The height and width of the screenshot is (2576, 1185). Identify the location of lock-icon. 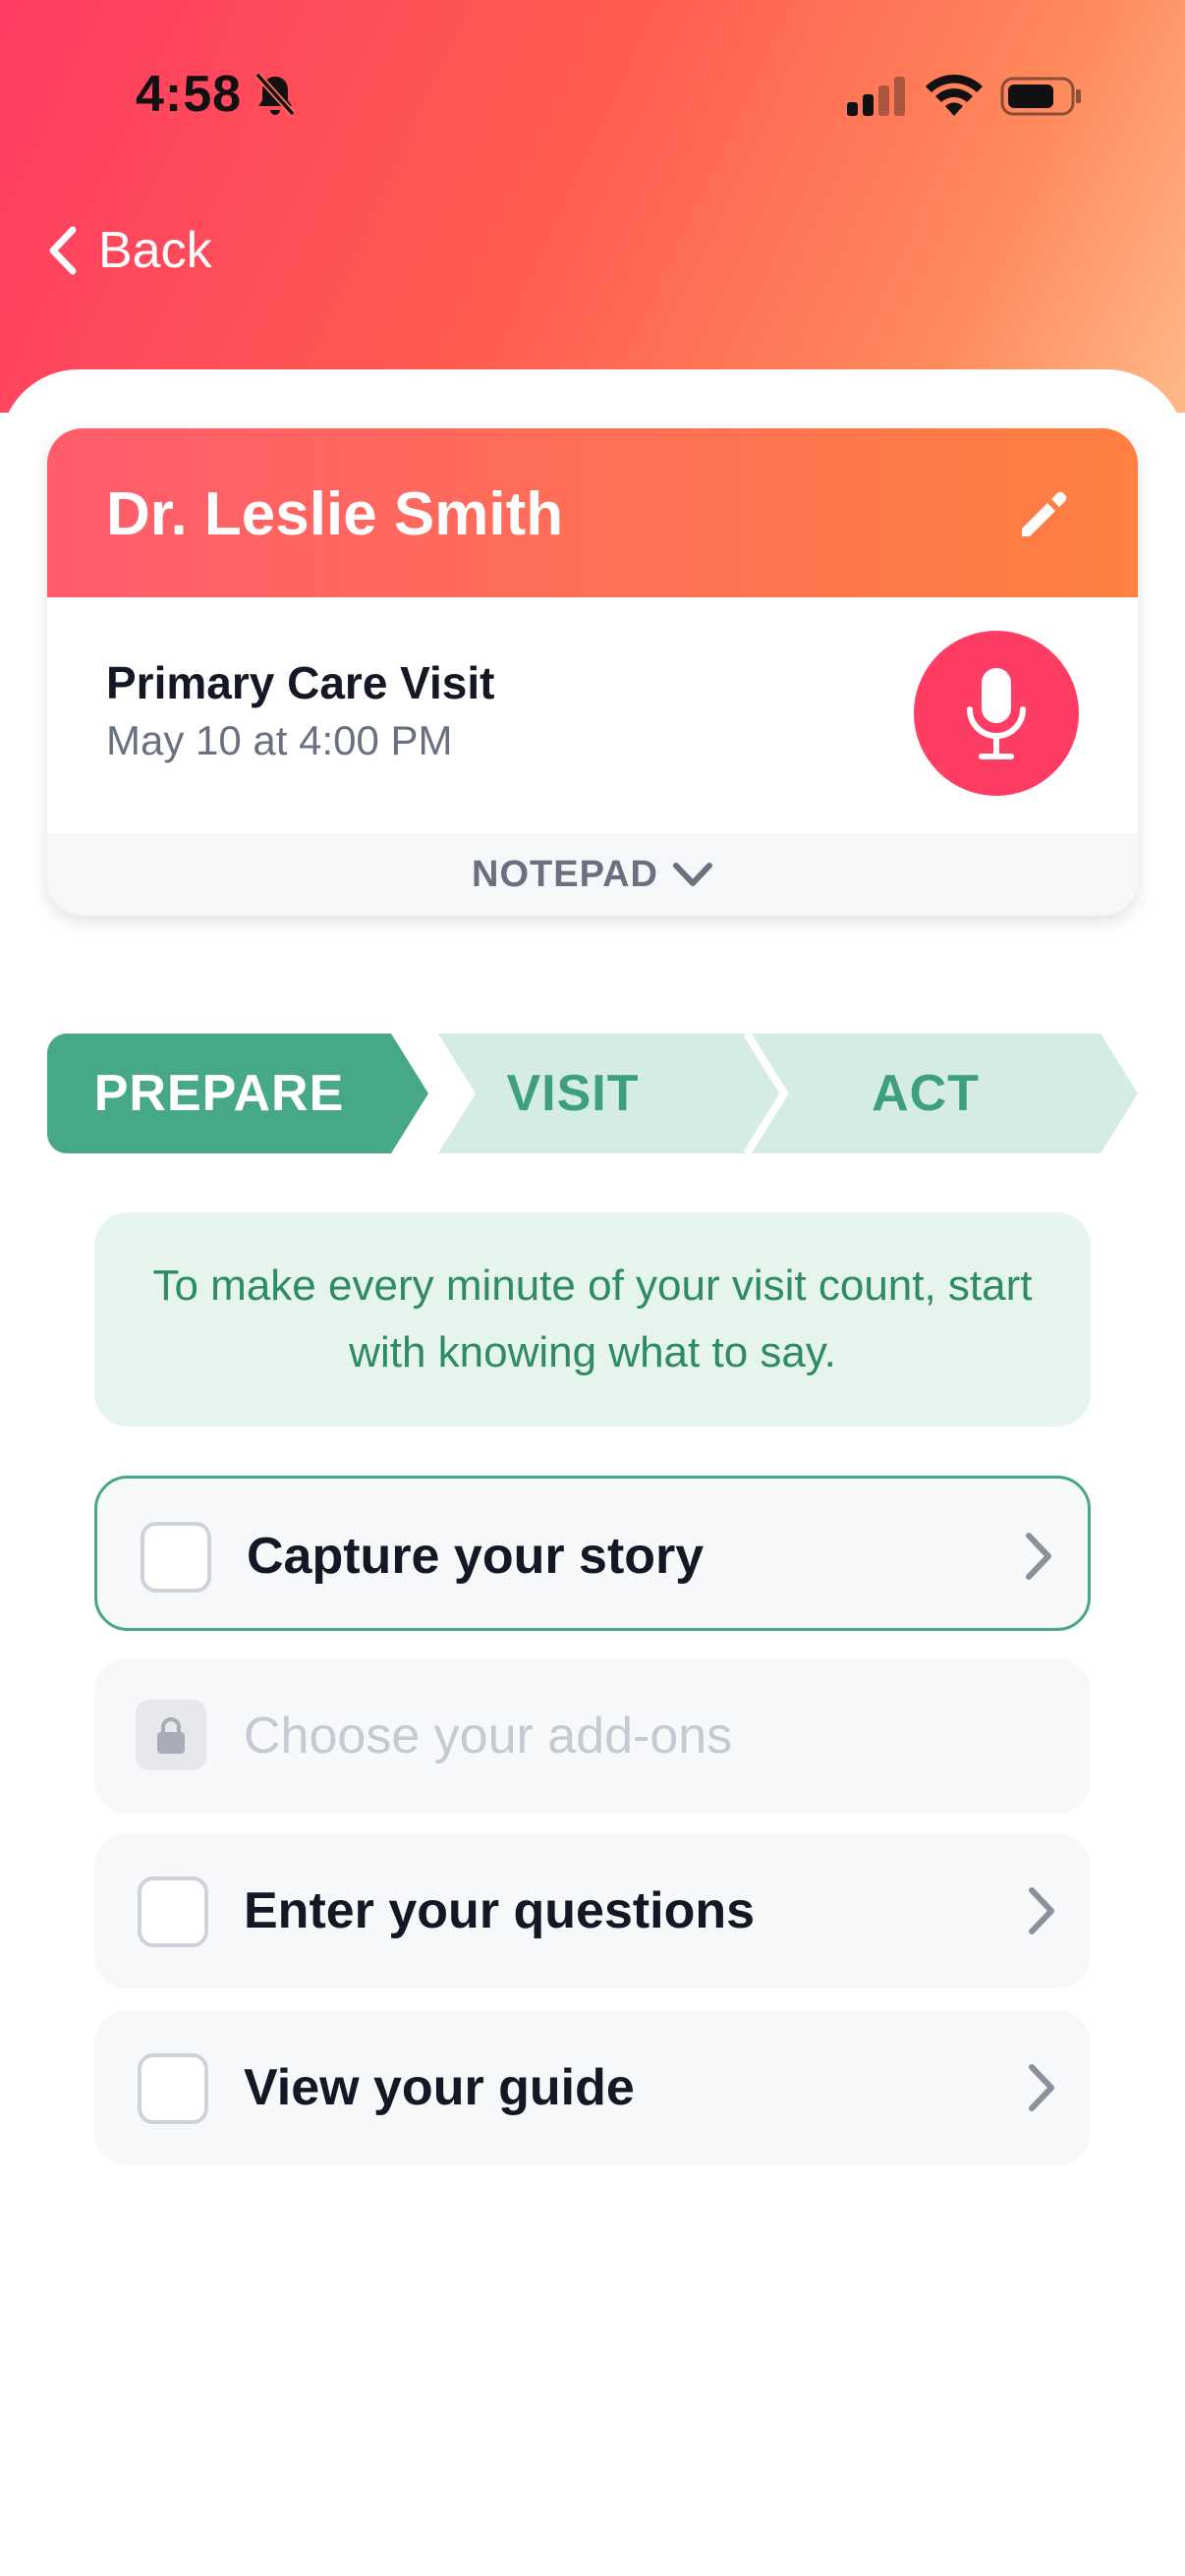
(171, 1735).